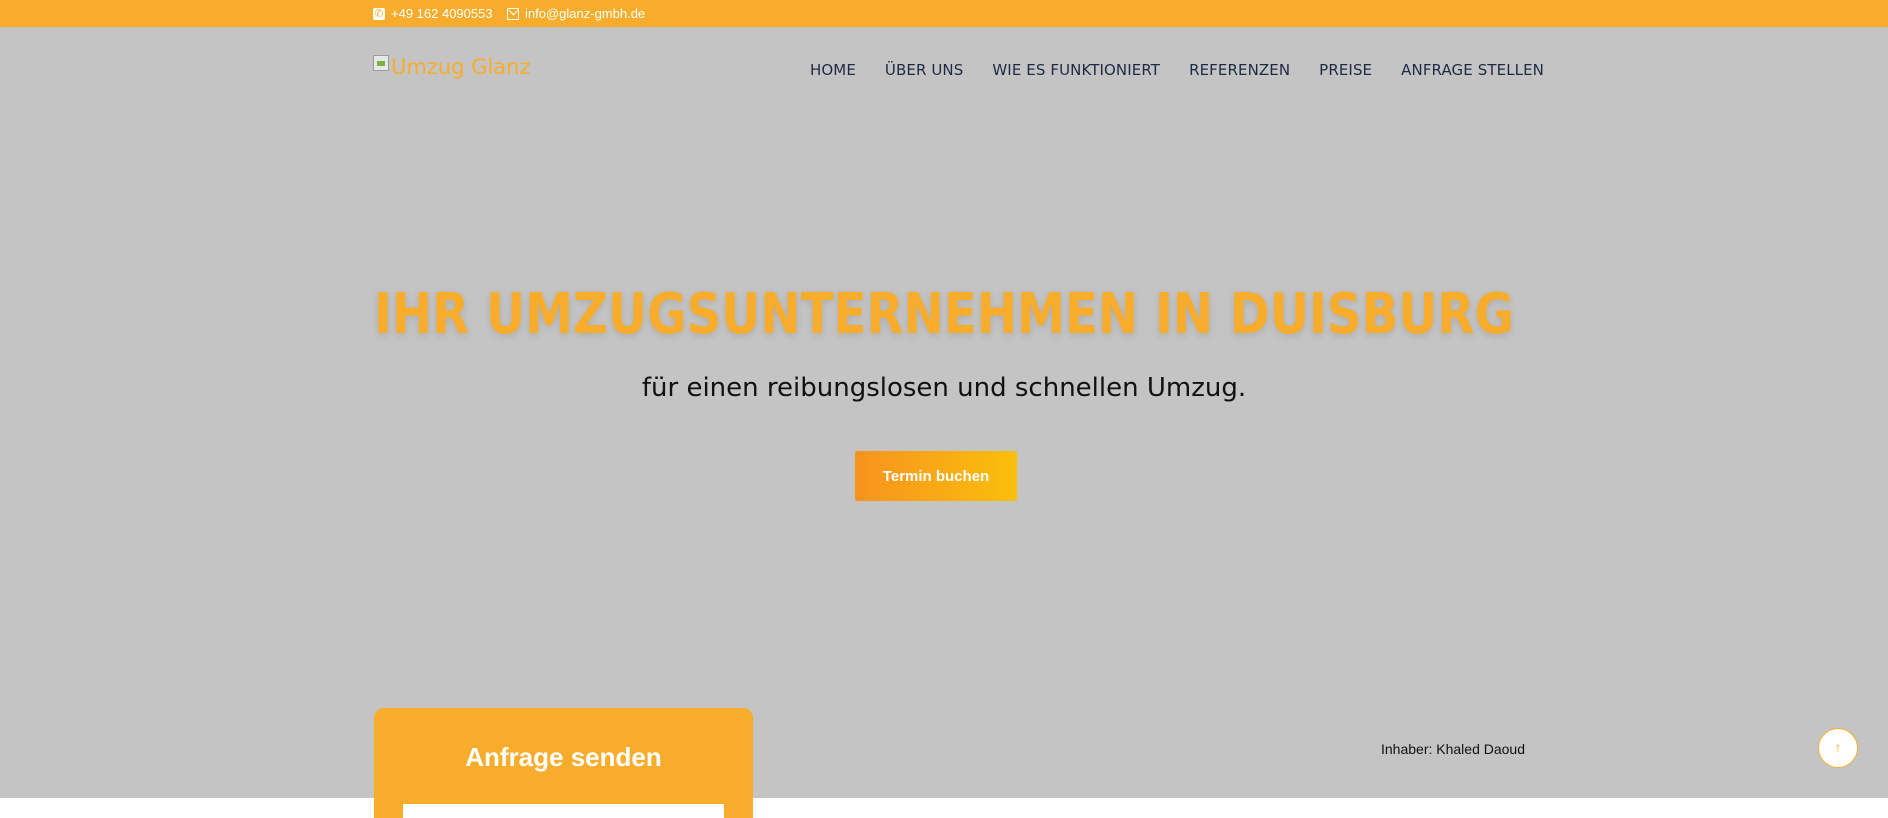  Describe the element at coordinates (1239, 70) in the screenshot. I see `nav-referenzen: REFERENZEN` at that location.